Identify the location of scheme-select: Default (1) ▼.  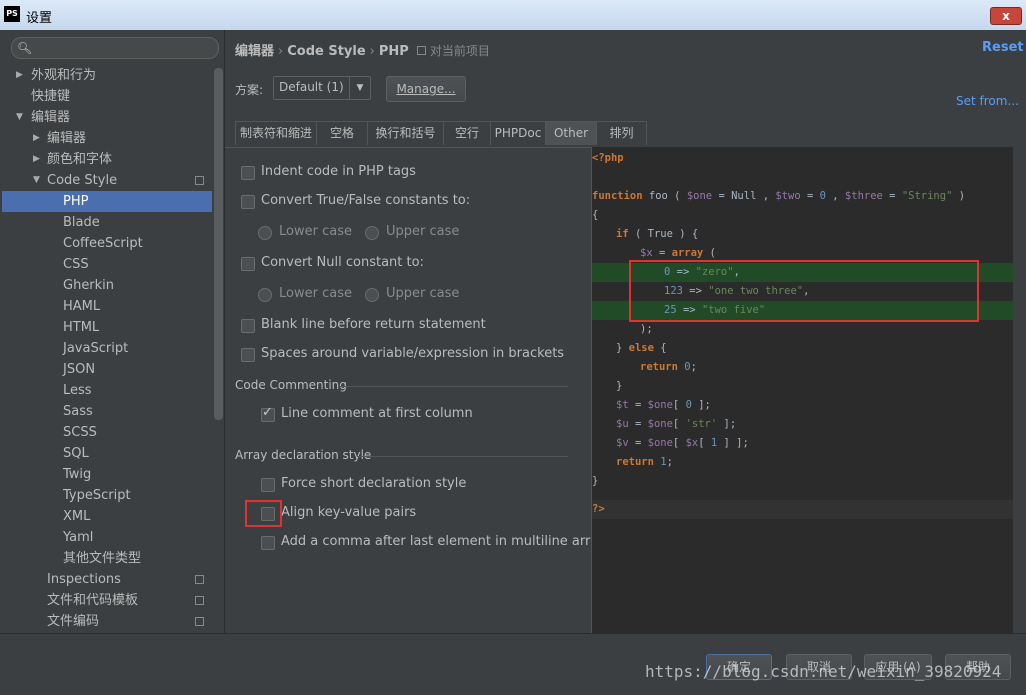
(322, 88).